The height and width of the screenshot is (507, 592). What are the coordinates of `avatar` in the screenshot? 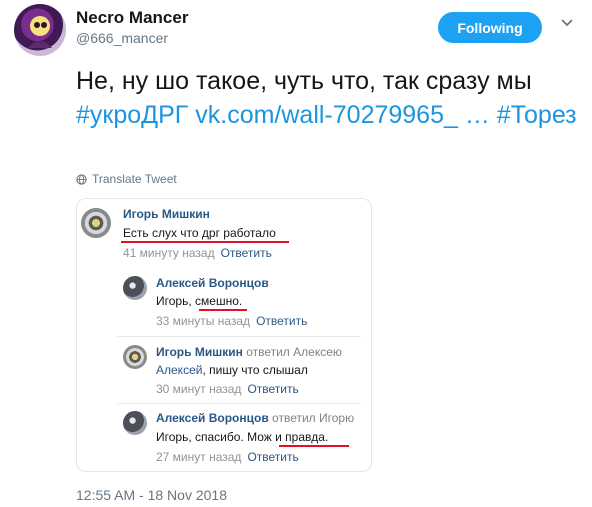 It's located at (40, 30).